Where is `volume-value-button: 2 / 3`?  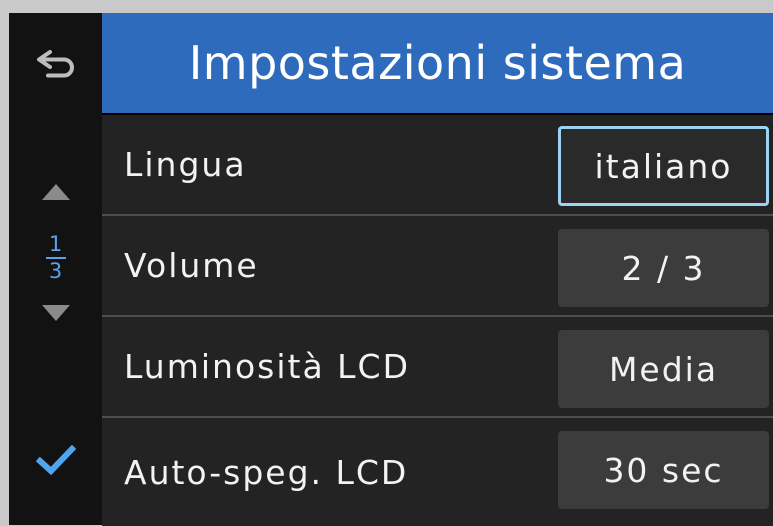 volume-value-button: 2 / 3 is located at coordinates (663, 268).